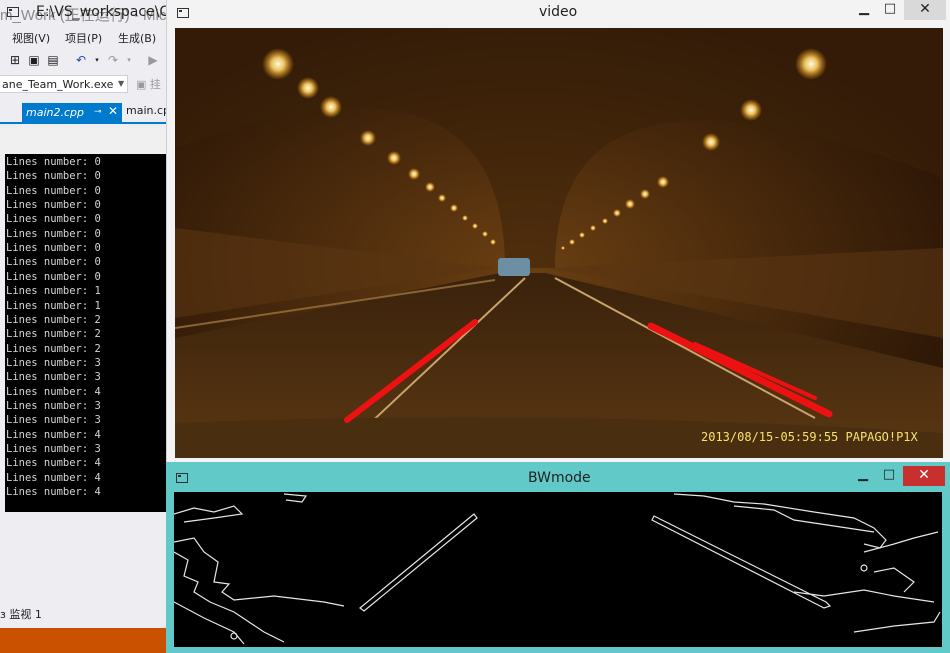 This screenshot has height=653, width=950. Describe the element at coordinates (155, 84) in the screenshot. I see `attach-label: 挂` at that location.